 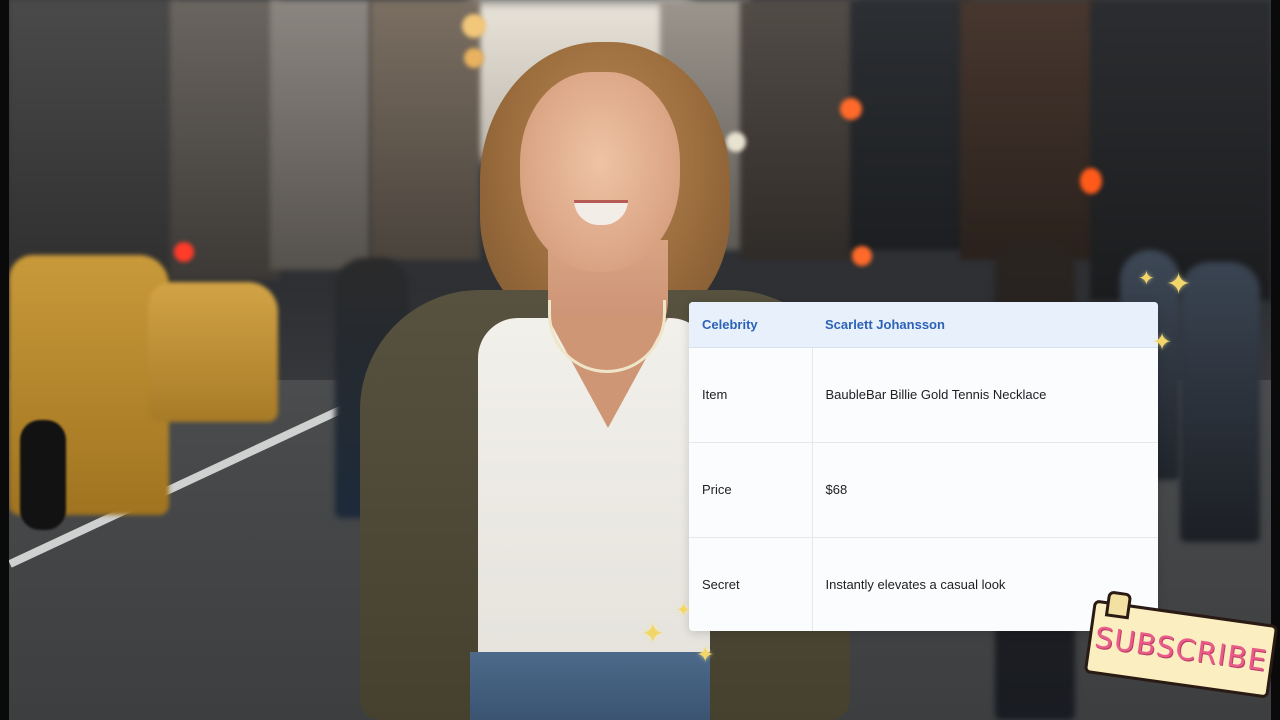 What do you see at coordinates (751, 395) in the screenshot?
I see `row-key-item: Item` at bounding box center [751, 395].